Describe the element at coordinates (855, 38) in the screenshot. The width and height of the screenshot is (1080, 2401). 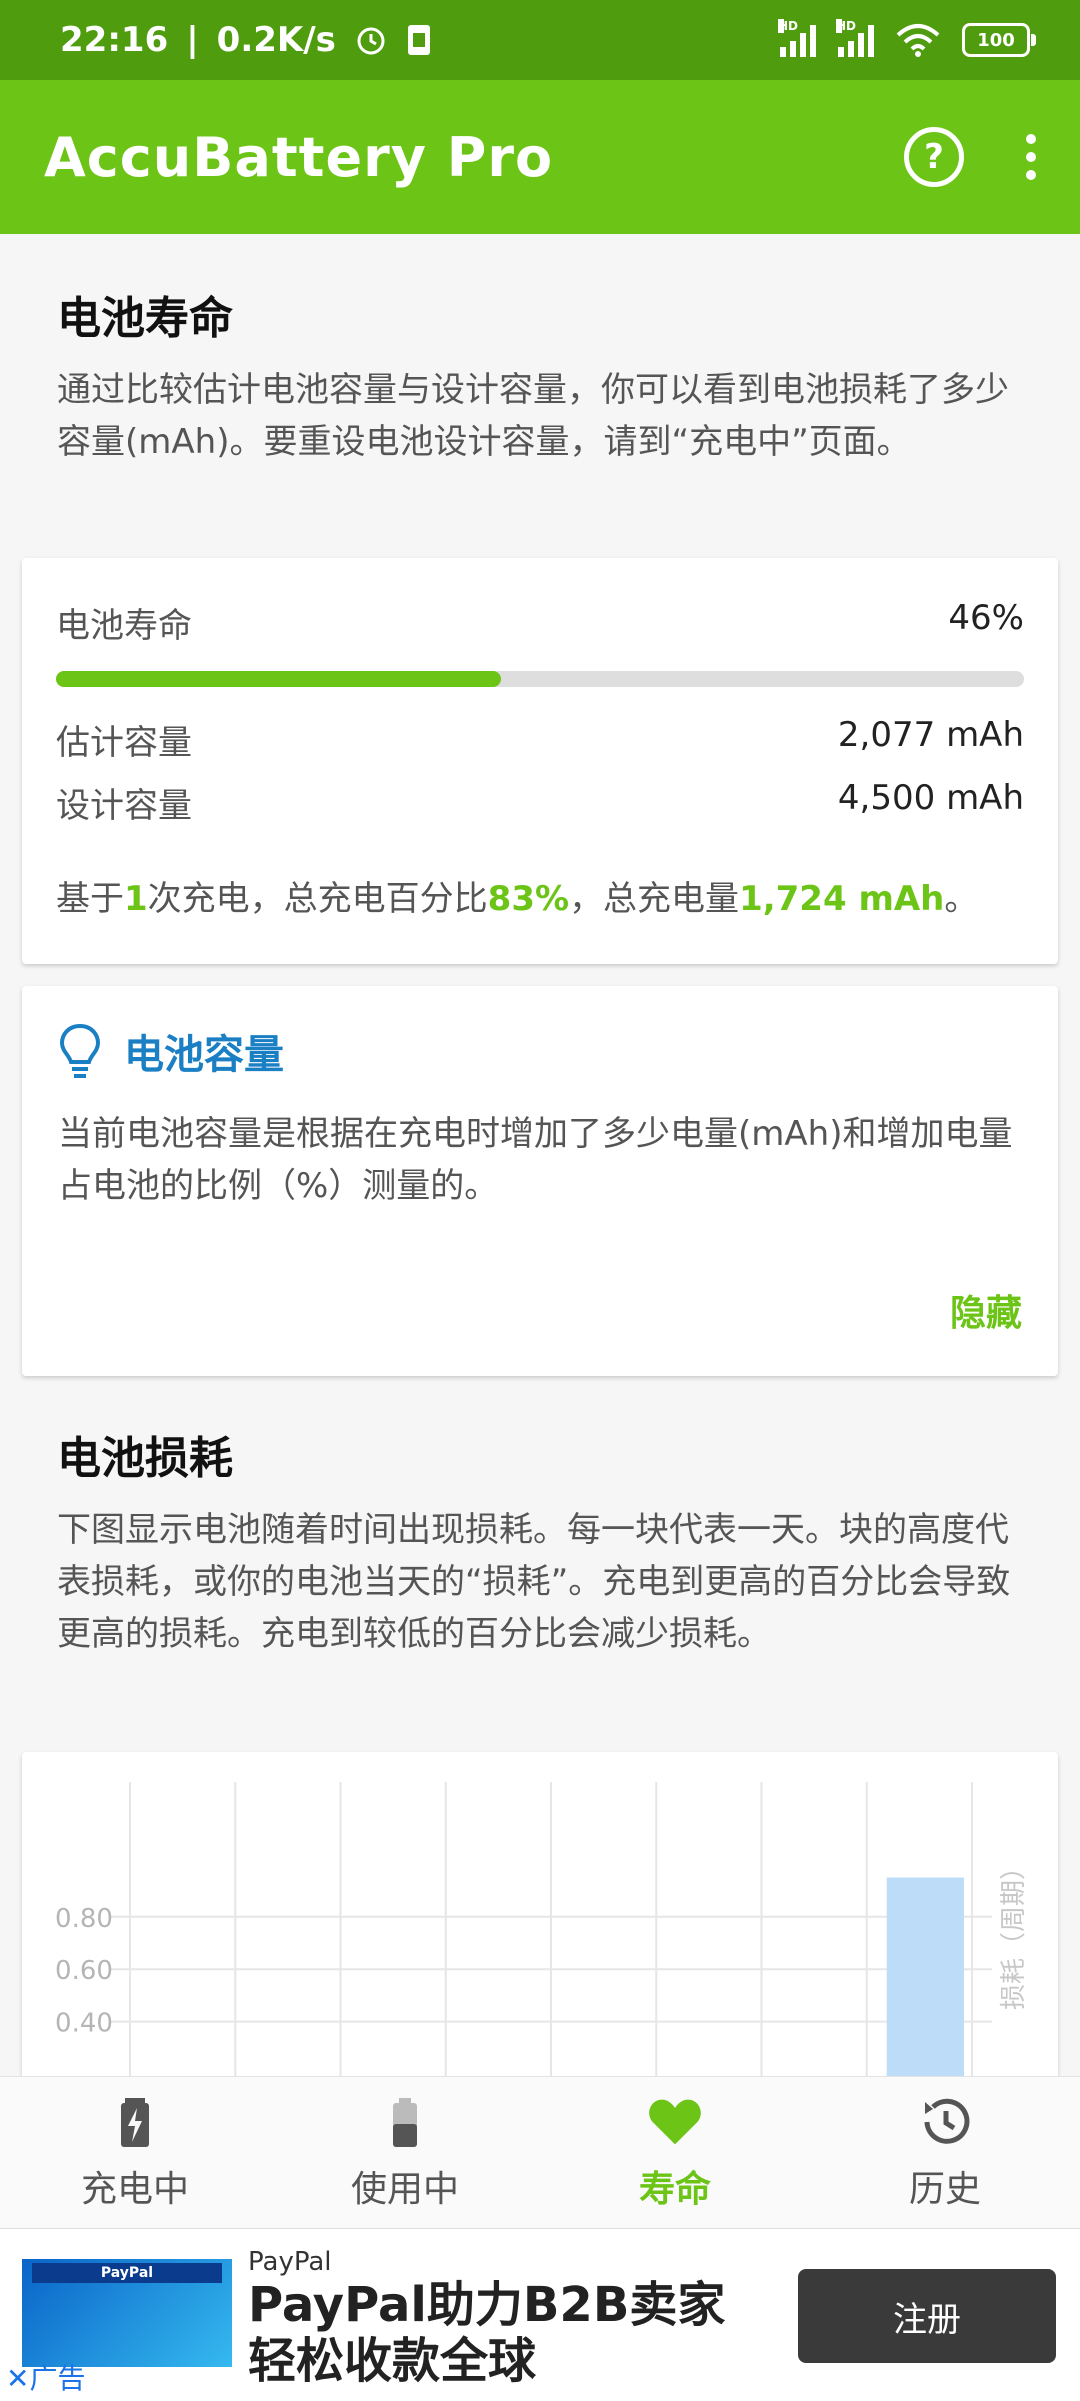
I see `signal-icon-2: HD` at that location.